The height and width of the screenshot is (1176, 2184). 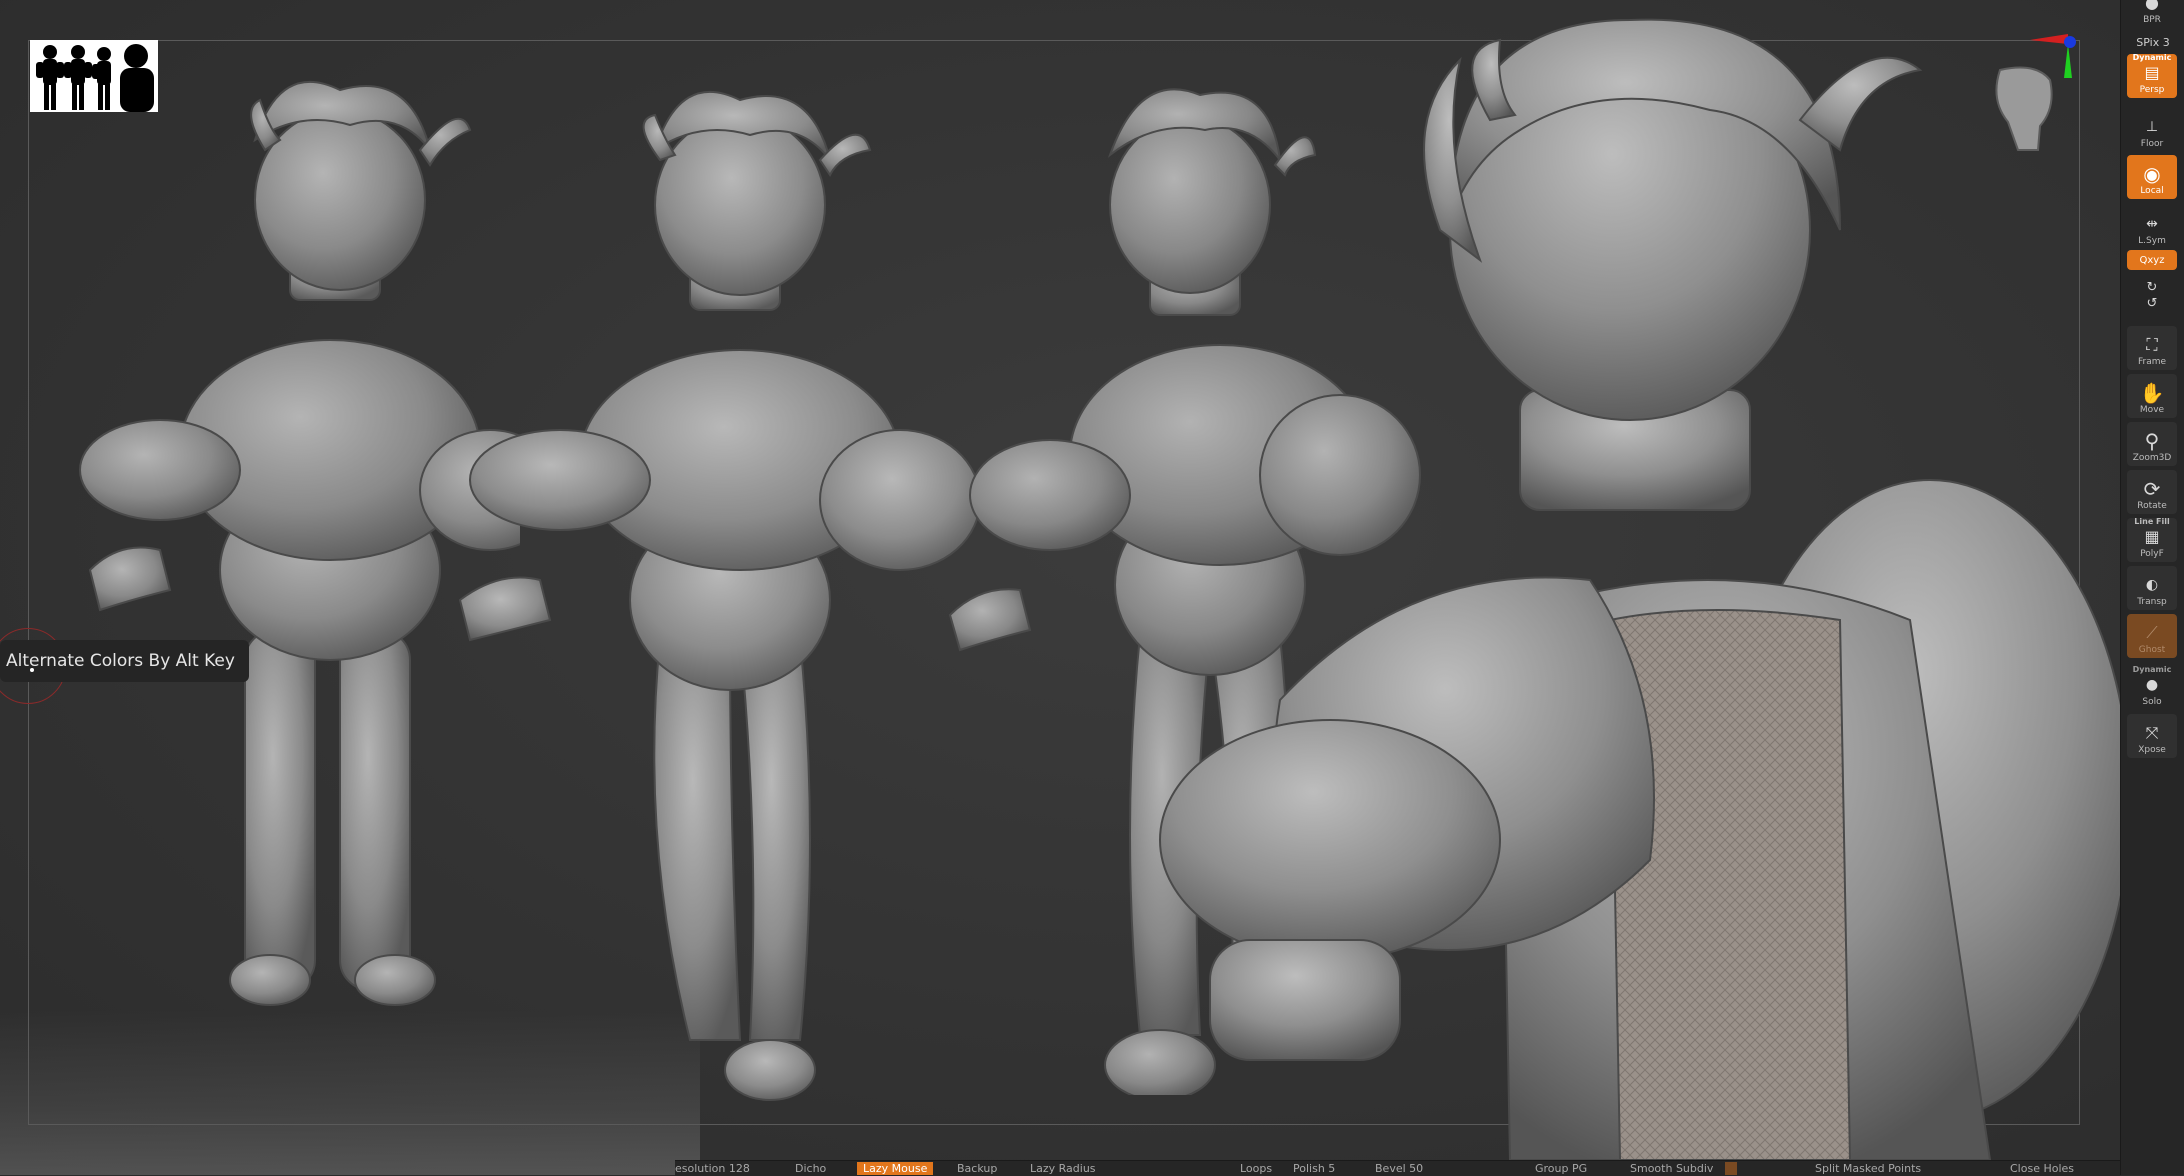 What do you see at coordinates (2152, 489) in the screenshot?
I see `rotate-icon: ⟳` at bounding box center [2152, 489].